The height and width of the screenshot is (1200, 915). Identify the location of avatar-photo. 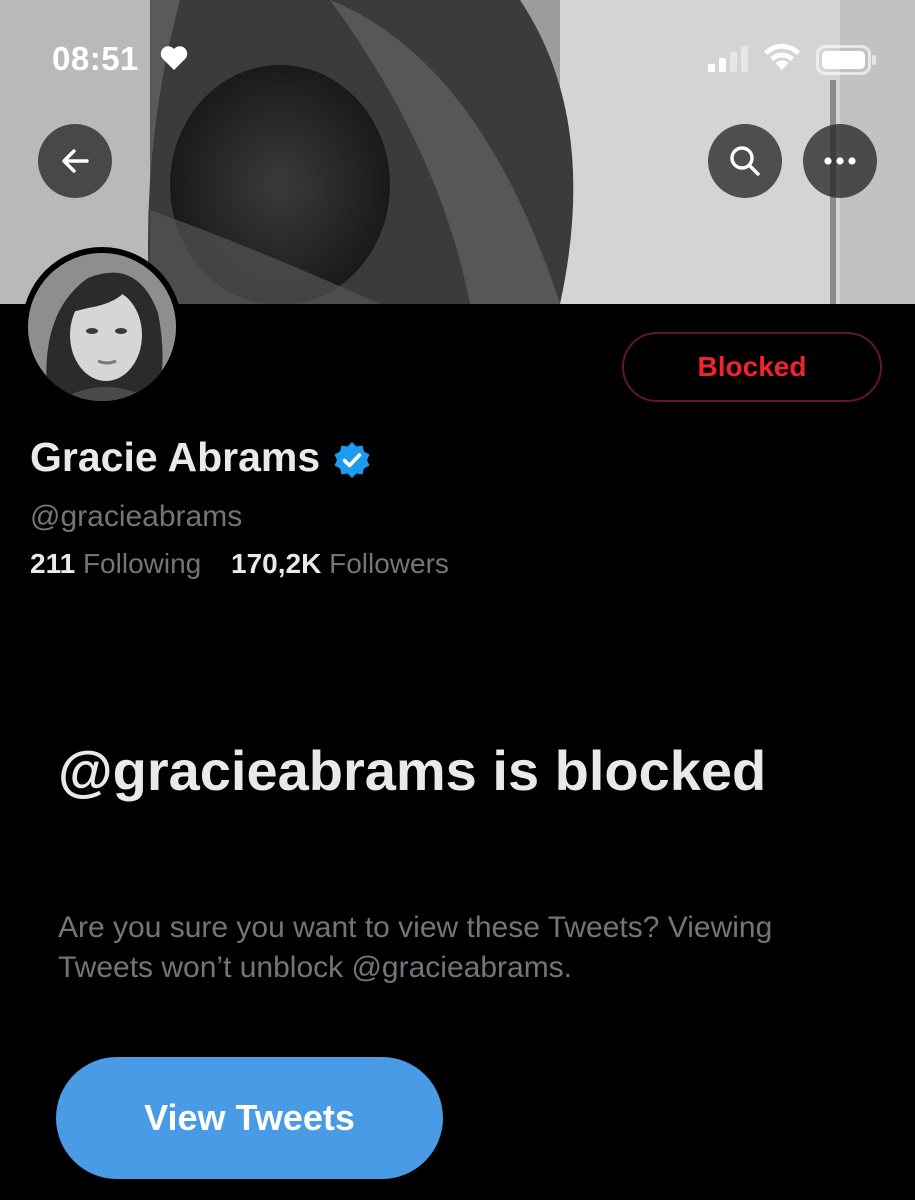
(102, 327).